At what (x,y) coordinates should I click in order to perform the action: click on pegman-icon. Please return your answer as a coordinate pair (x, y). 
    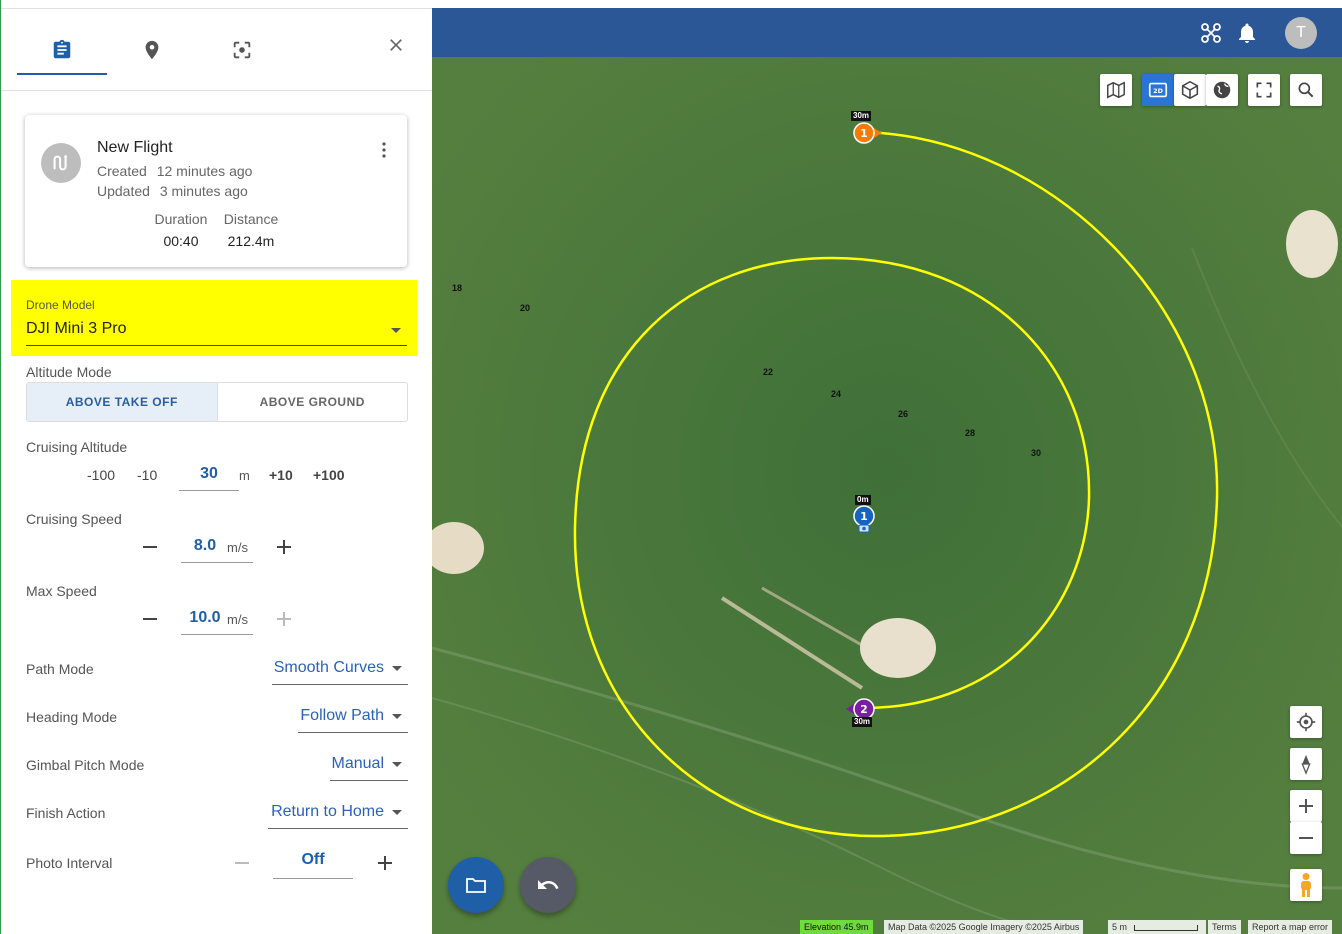
    Looking at the image, I should click on (1306, 885).